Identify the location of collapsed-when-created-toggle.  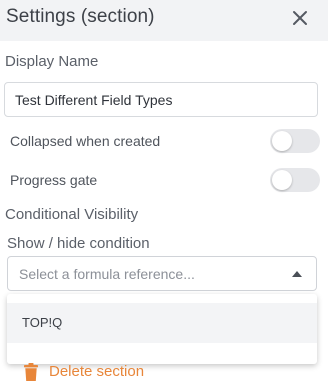
(295, 141).